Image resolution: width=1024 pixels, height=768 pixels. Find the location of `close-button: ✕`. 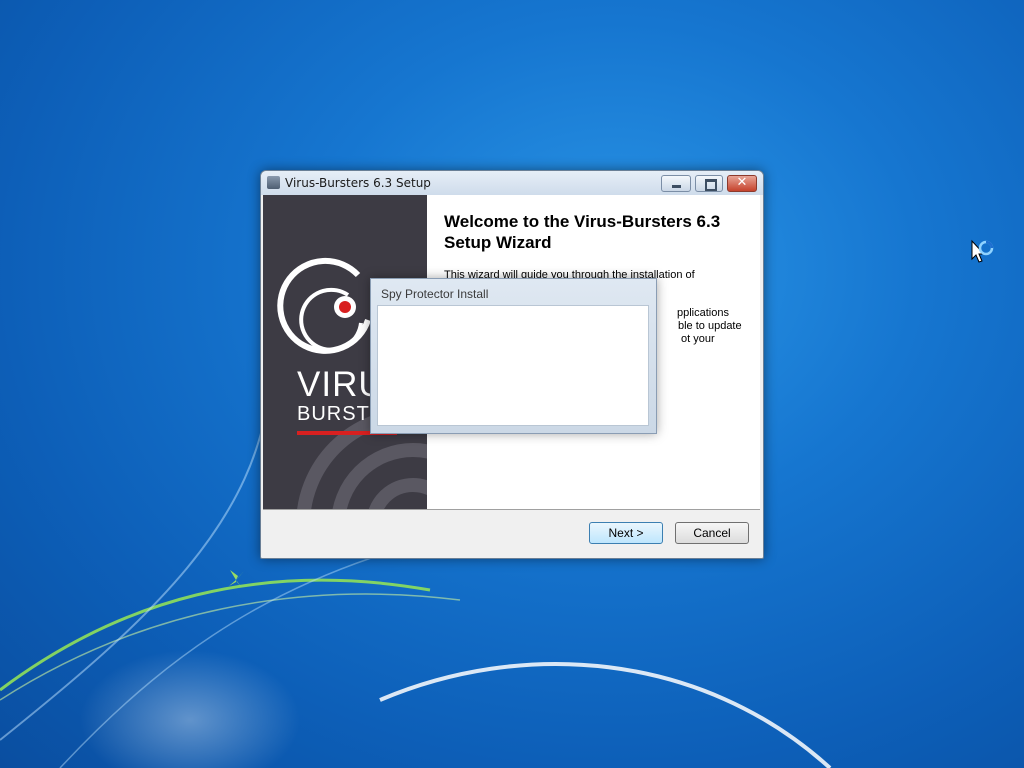

close-button: ✕ is located at coordinates (742, 183).